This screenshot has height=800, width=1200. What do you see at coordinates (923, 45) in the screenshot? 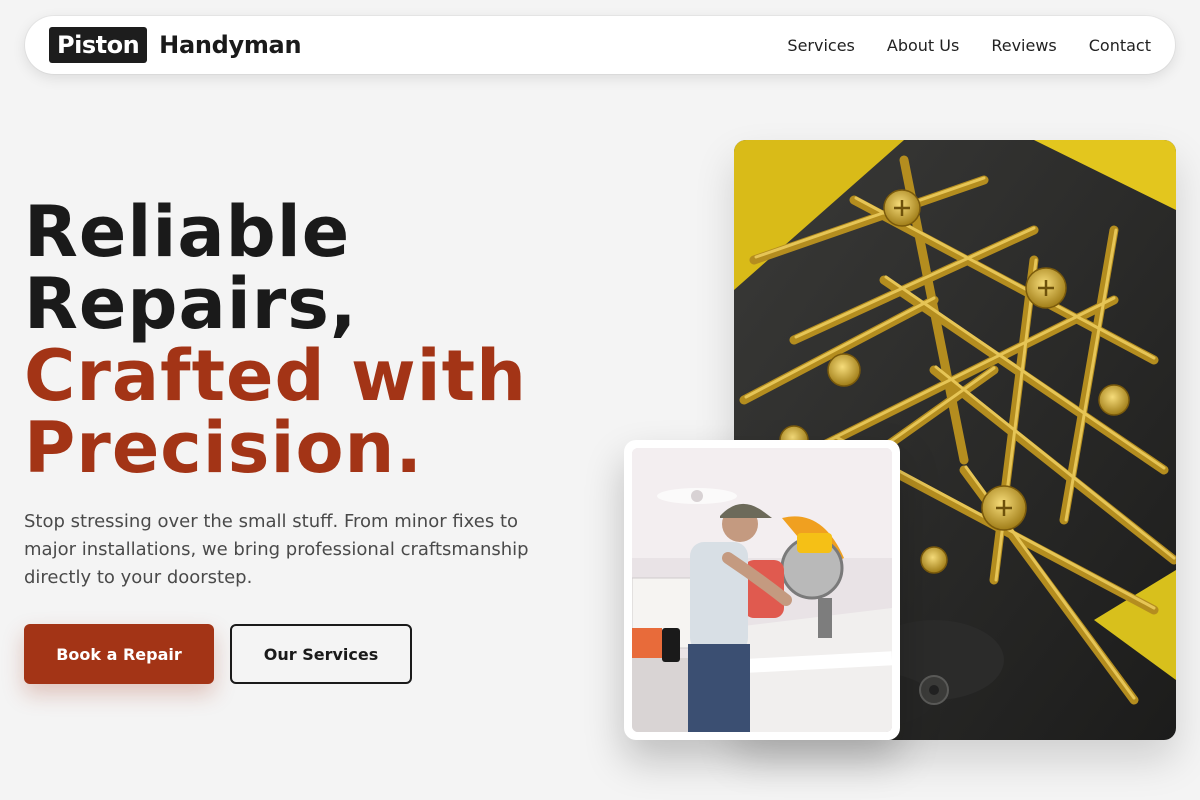
I see `nav-link-about-us: About Us` at bounding box center [923, 45].